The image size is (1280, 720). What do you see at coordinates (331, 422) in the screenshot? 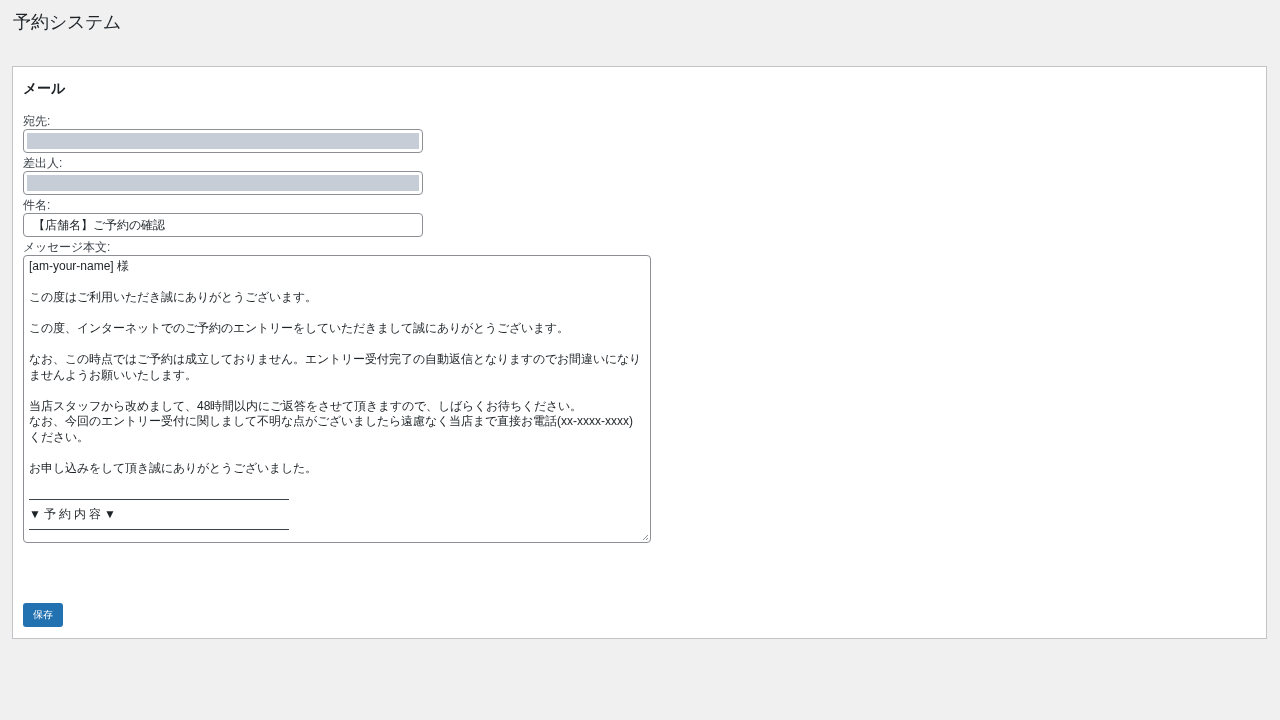
I see `message-line: なお、今回のエントリー受付に関しまして不明な点がございましたら遠慮なく当店まで直接お電話(xx-xxxx-xxxx)` at bounding box center [331, 422].